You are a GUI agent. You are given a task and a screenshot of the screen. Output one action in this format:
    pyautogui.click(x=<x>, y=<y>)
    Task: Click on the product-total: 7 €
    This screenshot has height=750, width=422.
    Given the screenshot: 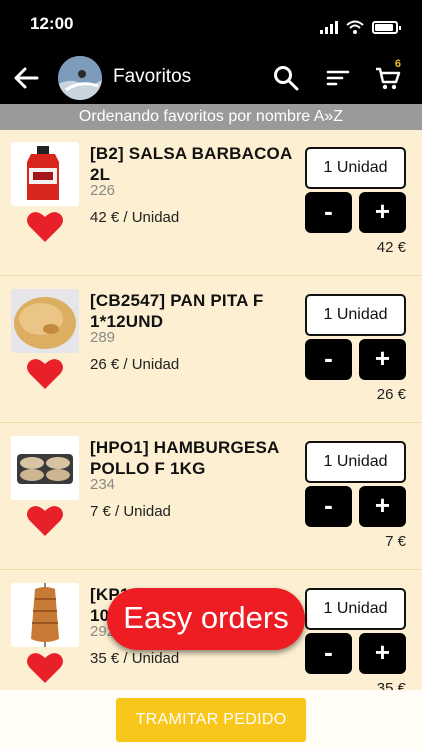 What is the action you would take?
    pyautogui.click(x=395, y=541)
    